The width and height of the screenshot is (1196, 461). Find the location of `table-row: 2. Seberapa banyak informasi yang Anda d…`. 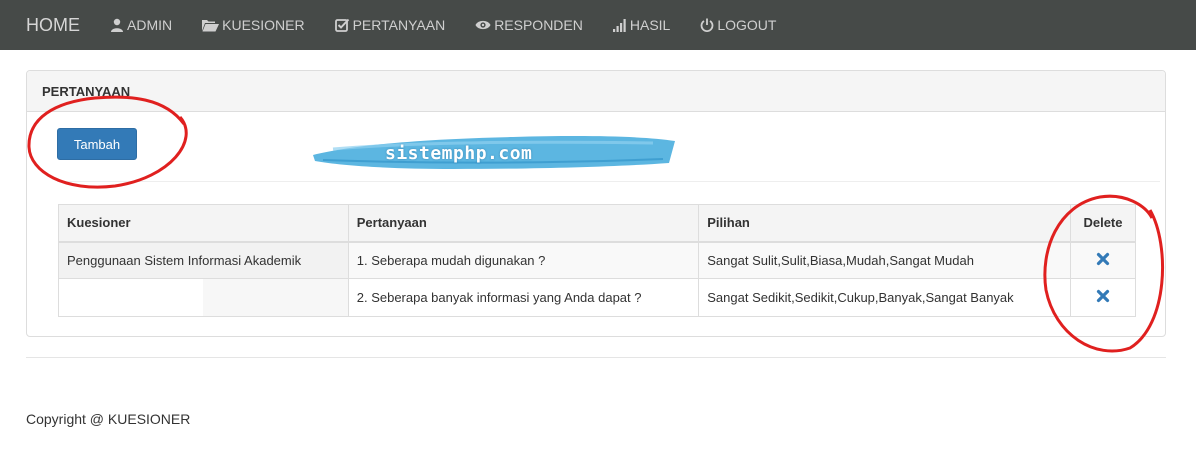

table-row: 2. Seberapa banyak informasi yang Anda d… is located at coordinates (597, 297).